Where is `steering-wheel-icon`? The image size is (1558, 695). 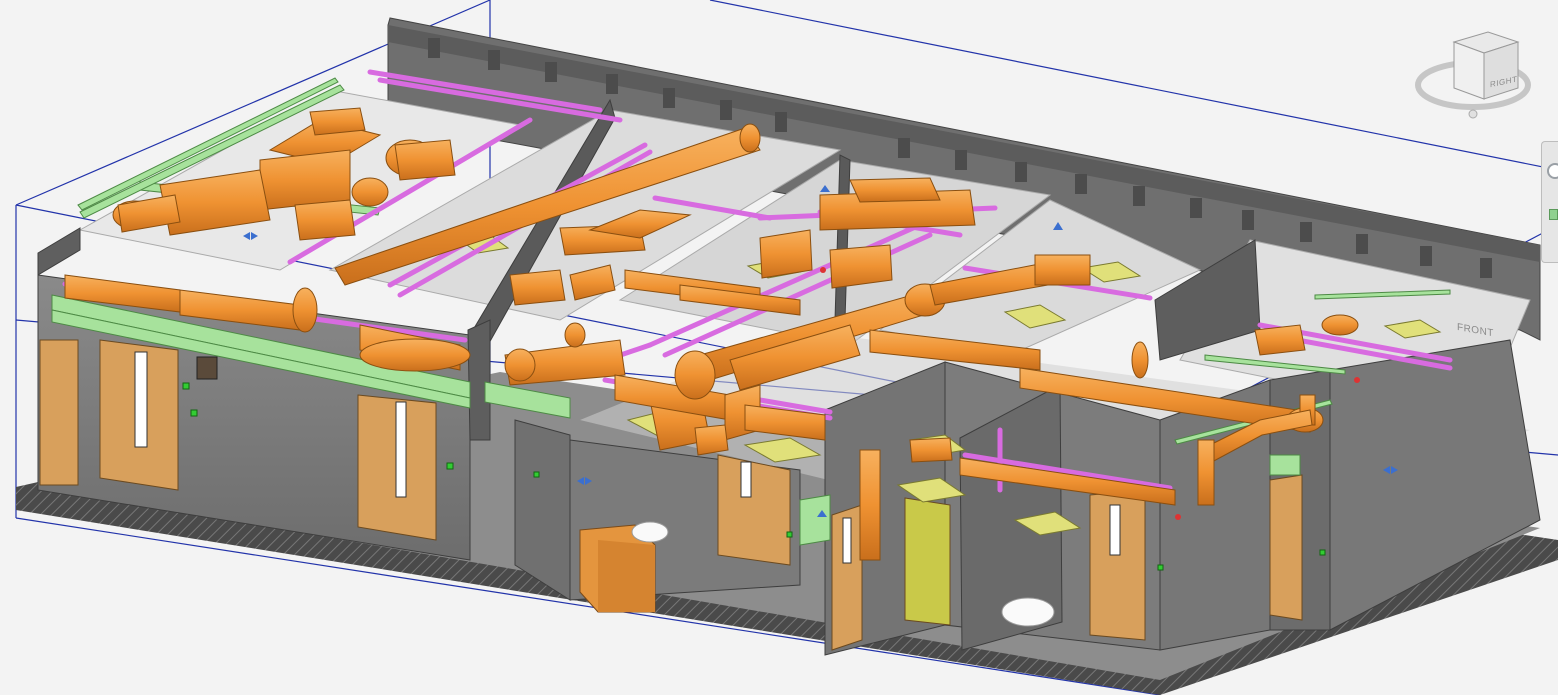 steering-wheel-icon is located at coordinates (1552, 171).